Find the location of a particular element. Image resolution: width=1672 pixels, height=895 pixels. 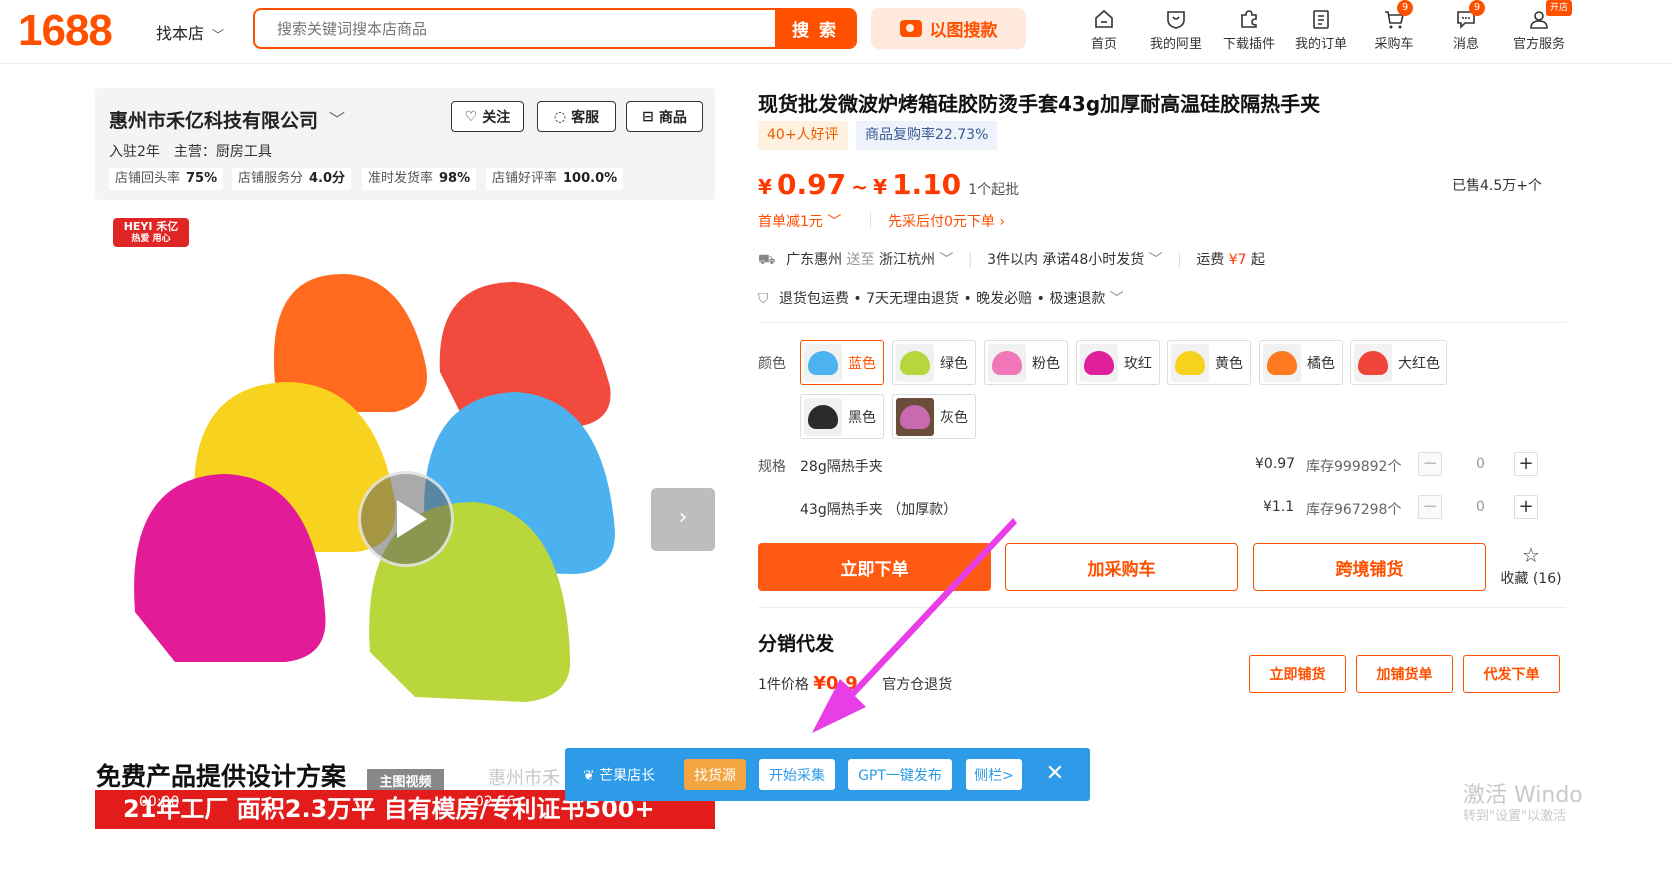

stat-label: 店铺服务分 is located at coordinates (271, 178).